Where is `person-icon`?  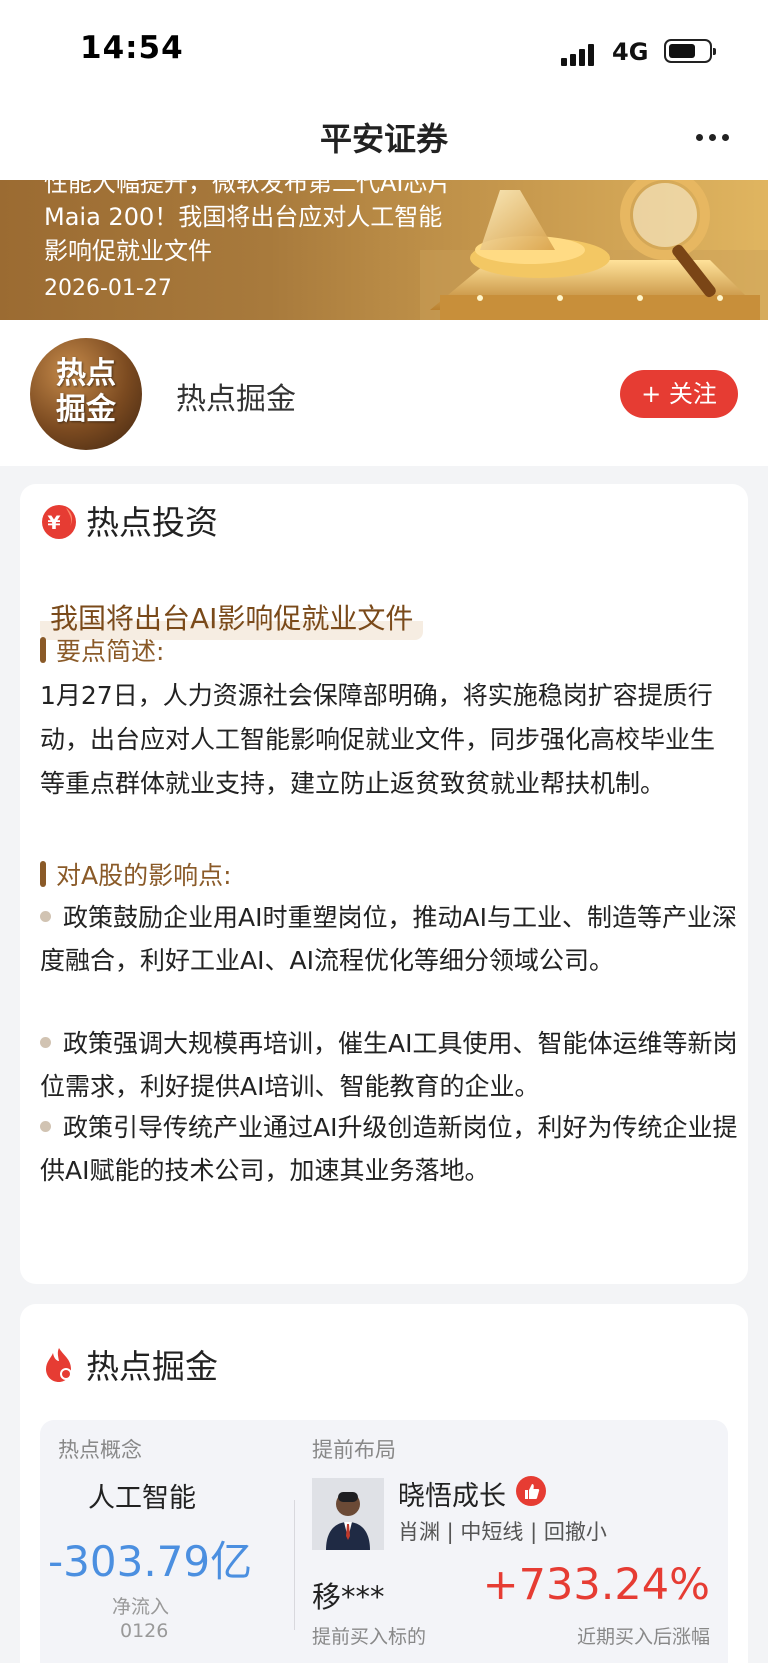
person-icon is located at coordinates (348, 1514).